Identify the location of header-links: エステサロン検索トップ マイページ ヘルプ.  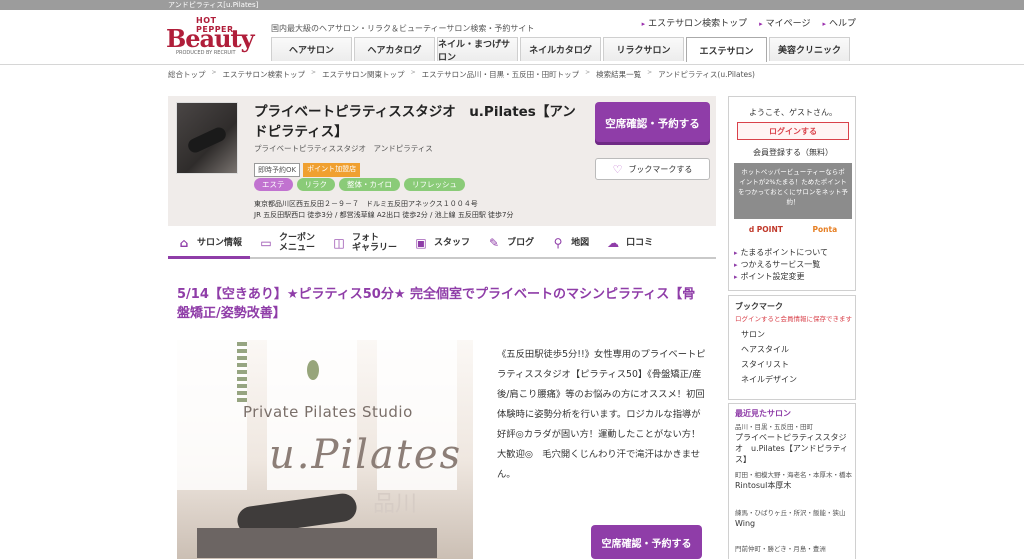
(749, 22).